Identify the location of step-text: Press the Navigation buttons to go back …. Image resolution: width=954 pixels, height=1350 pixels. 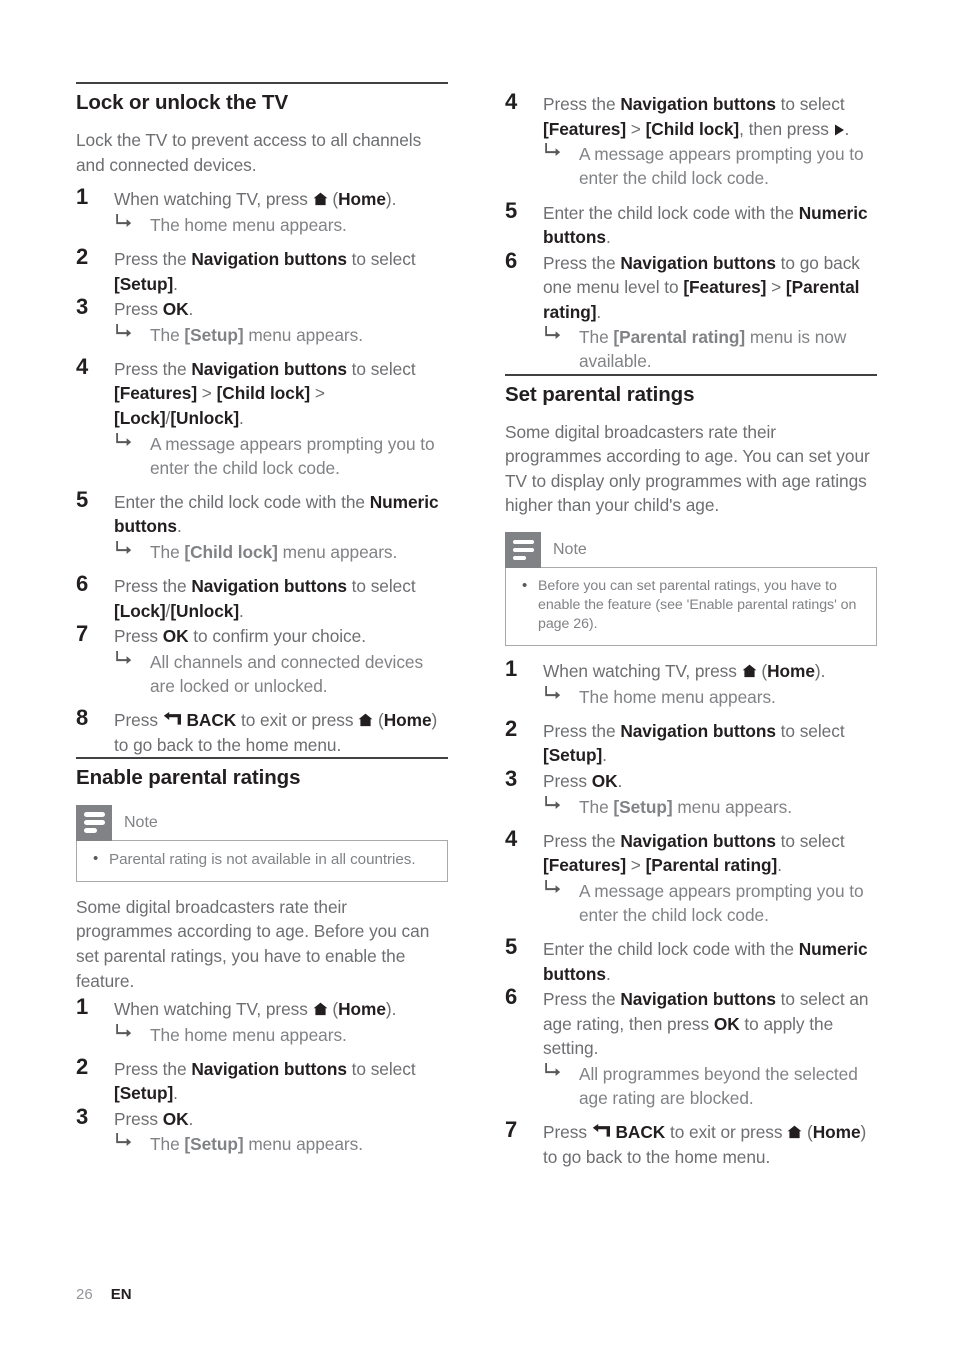
(710, 288).